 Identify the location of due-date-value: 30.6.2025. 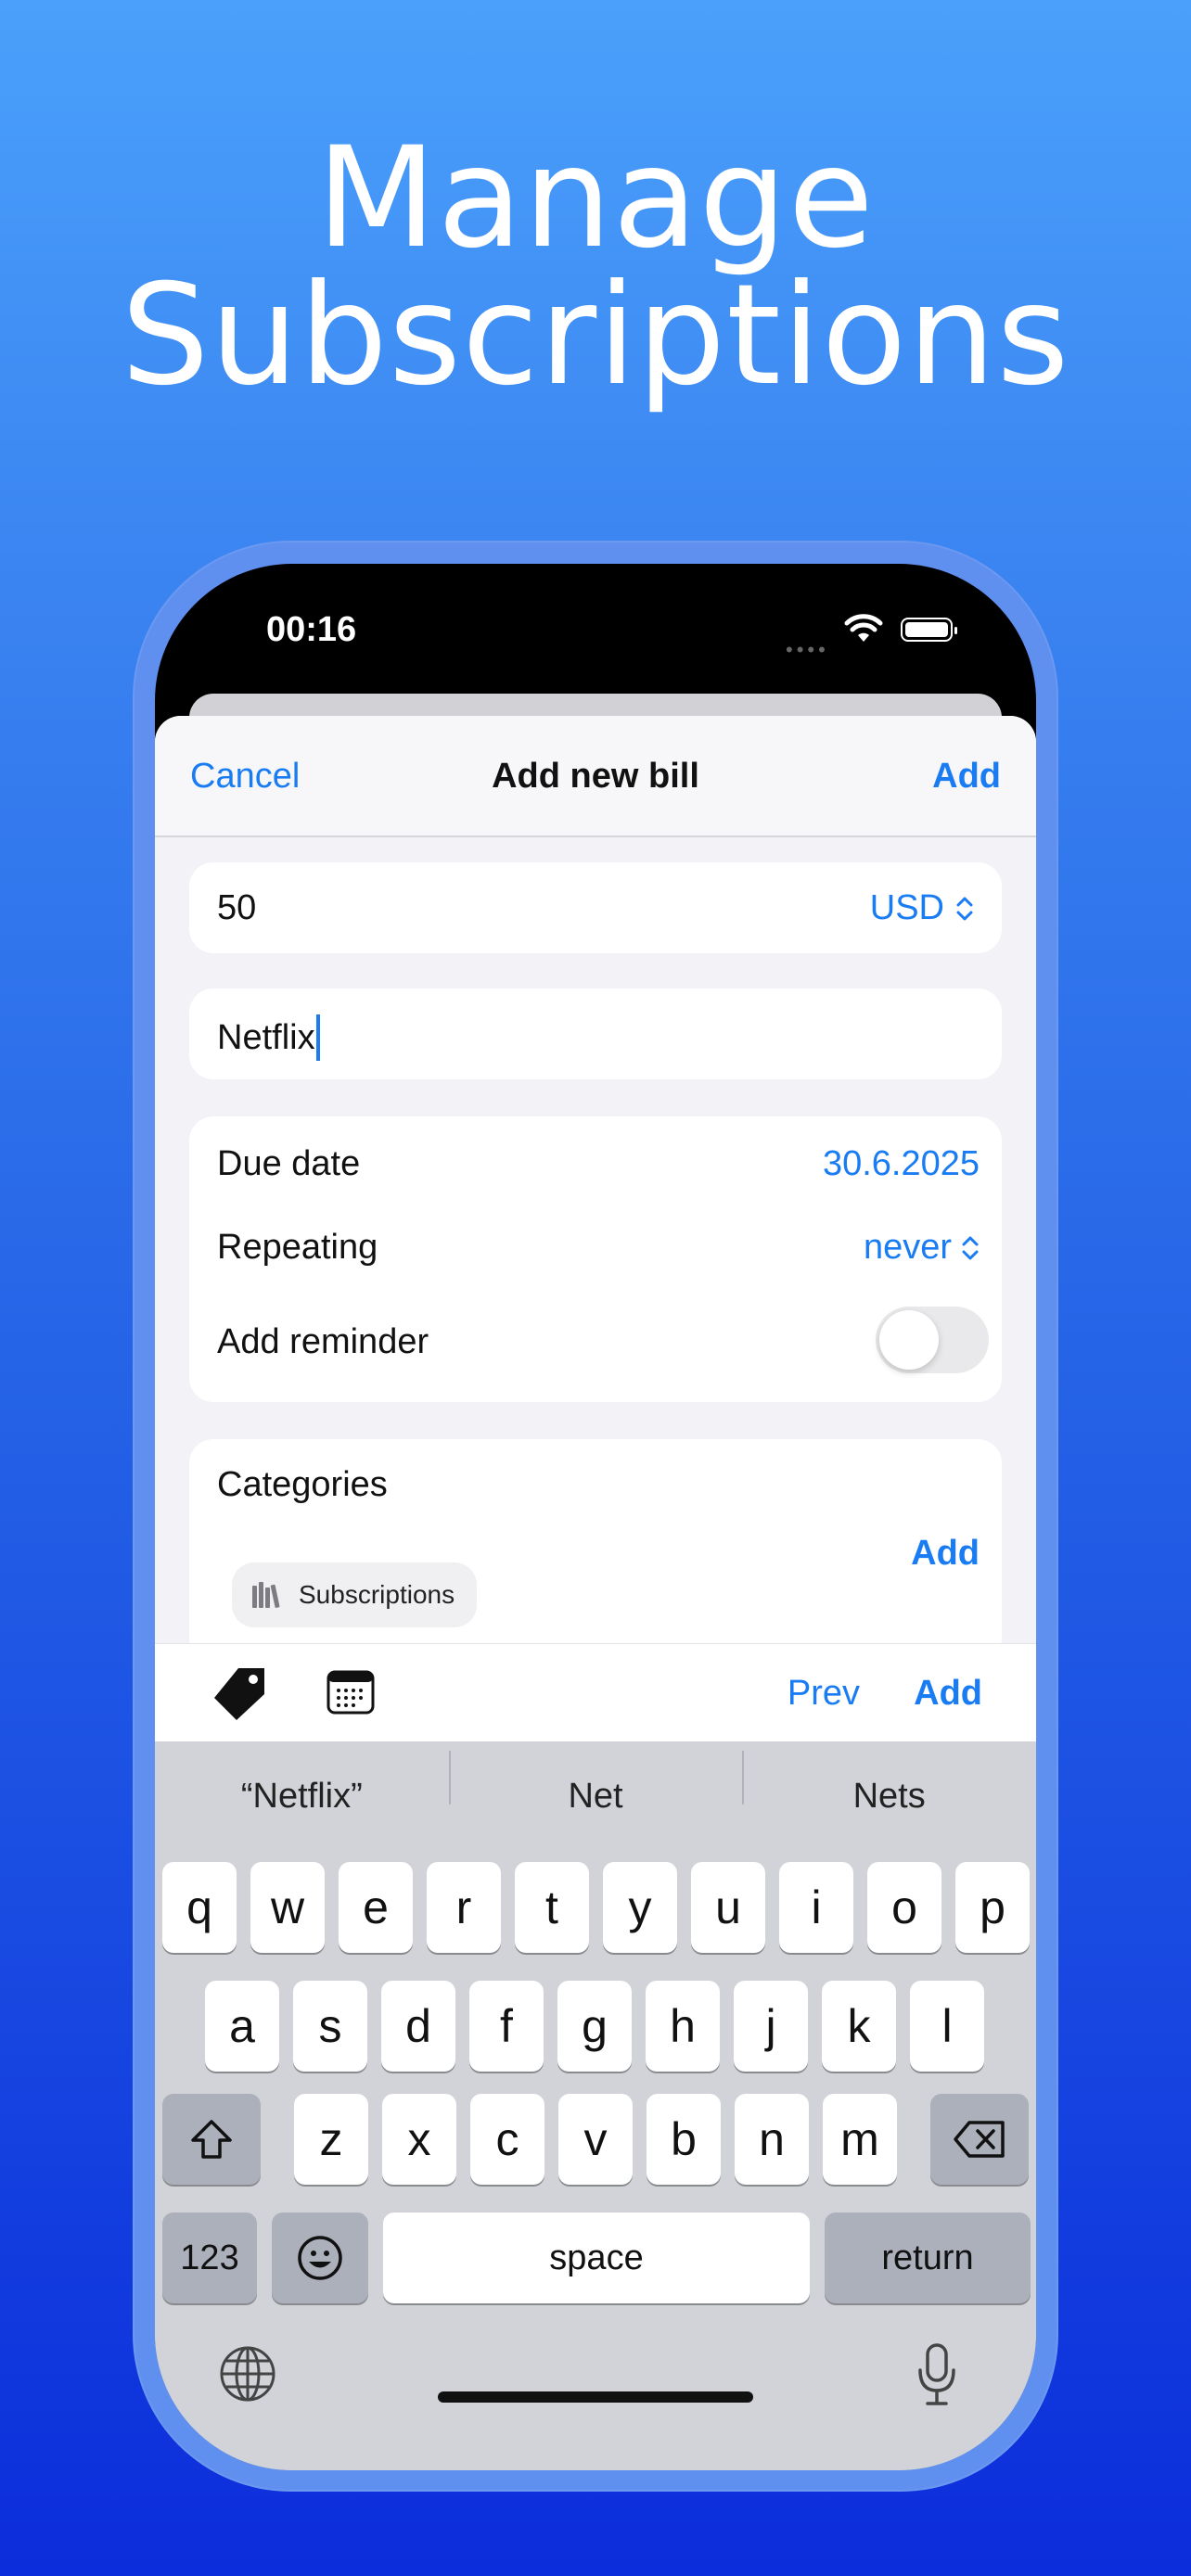
(901, 1164).